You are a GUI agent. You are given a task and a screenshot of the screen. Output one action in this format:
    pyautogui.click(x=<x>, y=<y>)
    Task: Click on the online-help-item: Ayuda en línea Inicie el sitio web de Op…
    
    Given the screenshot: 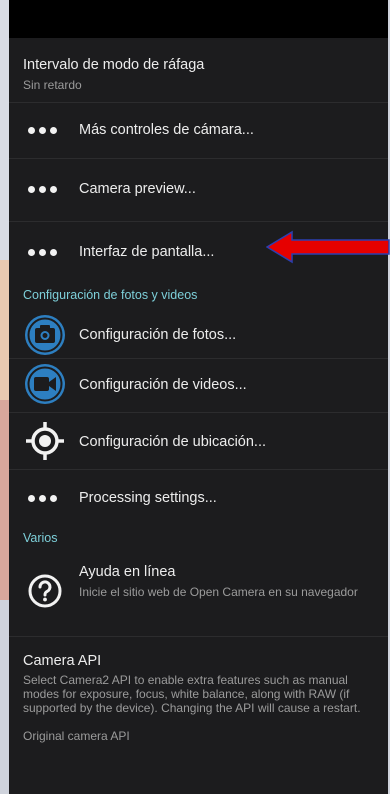 What is the action you would take?
    pyautogui.click(x=198, y=595)
    